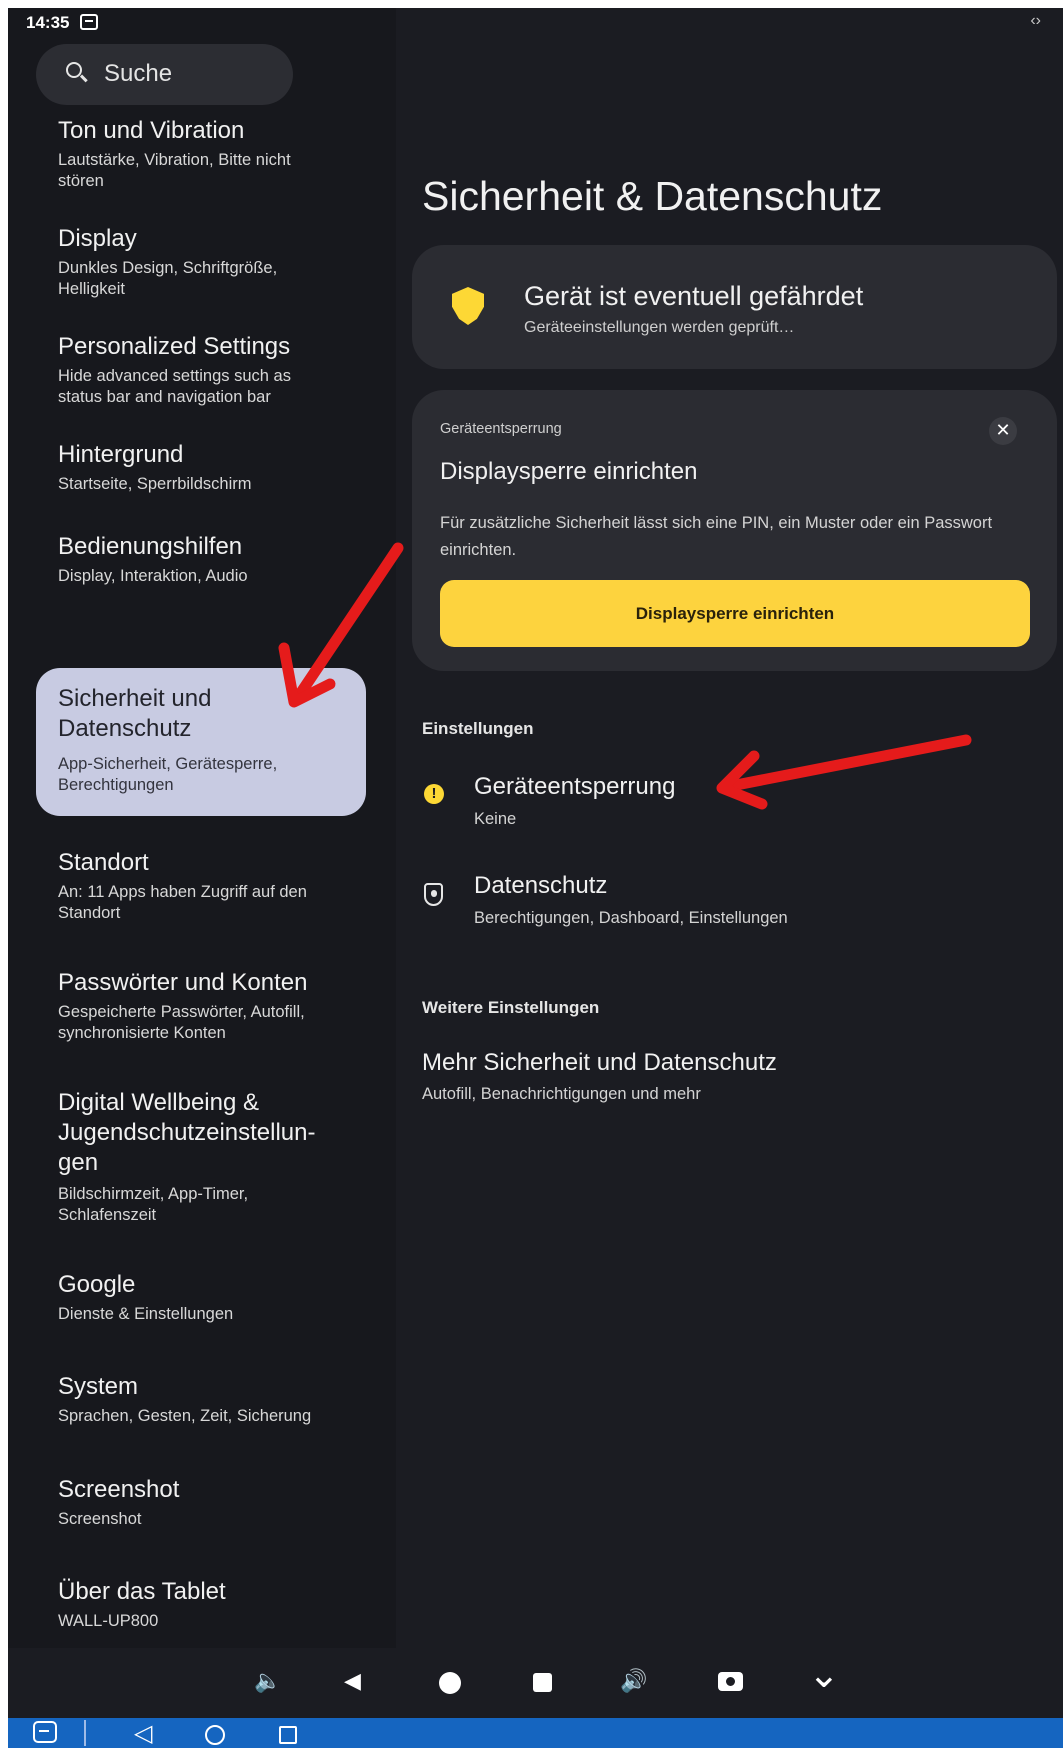 The width and height of the screenshot is (1063, 1748). I want to click on camera-icon, so click(730, 1681).